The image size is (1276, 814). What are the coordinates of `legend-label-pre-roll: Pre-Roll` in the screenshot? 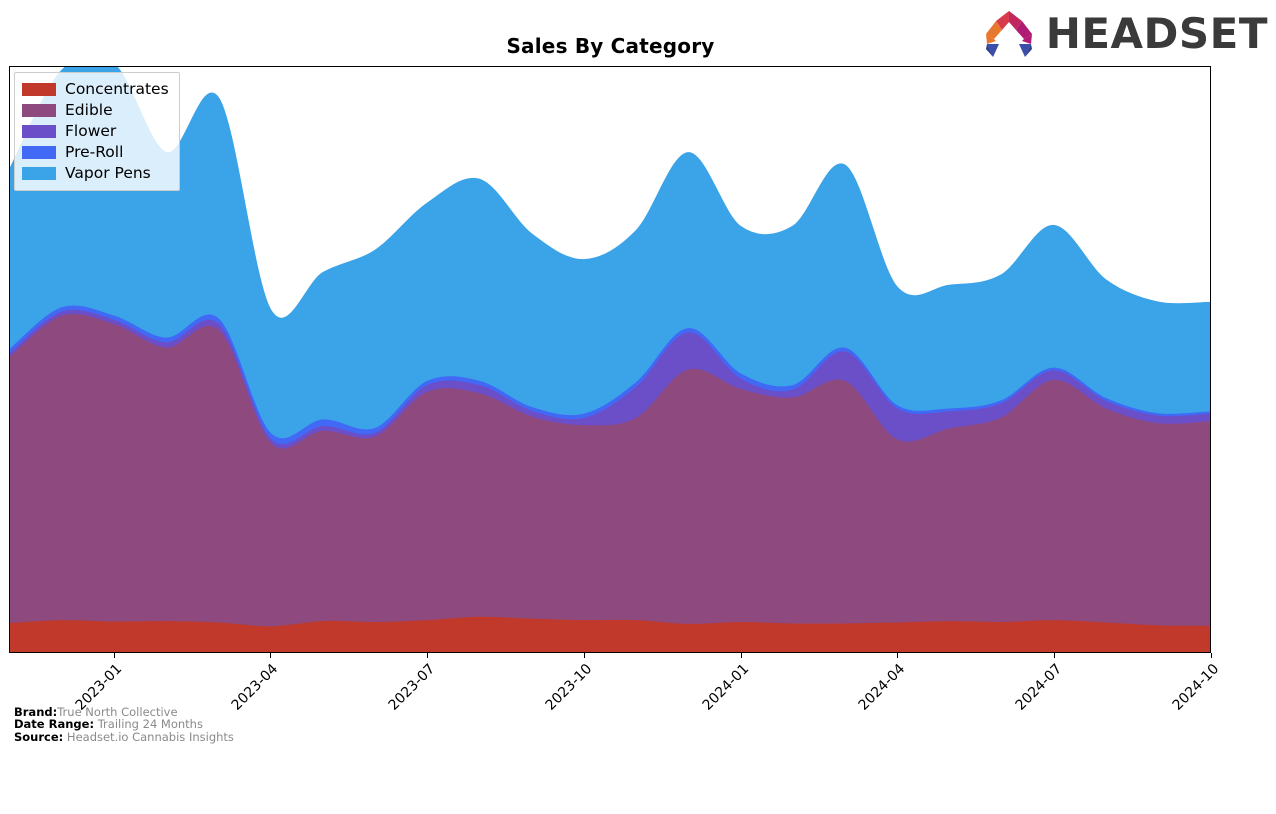 It's located at (94, 151).